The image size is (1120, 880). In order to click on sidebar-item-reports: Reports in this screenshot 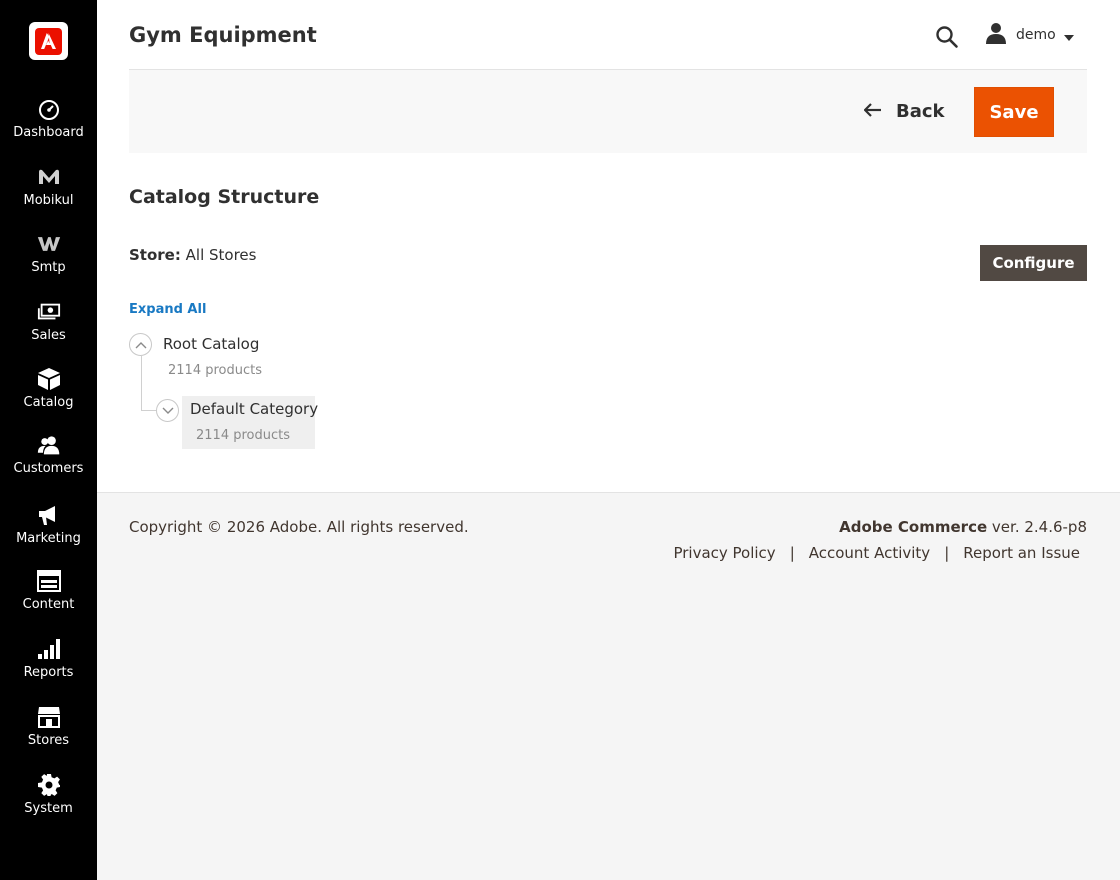, I will do `click(48, 670)`.